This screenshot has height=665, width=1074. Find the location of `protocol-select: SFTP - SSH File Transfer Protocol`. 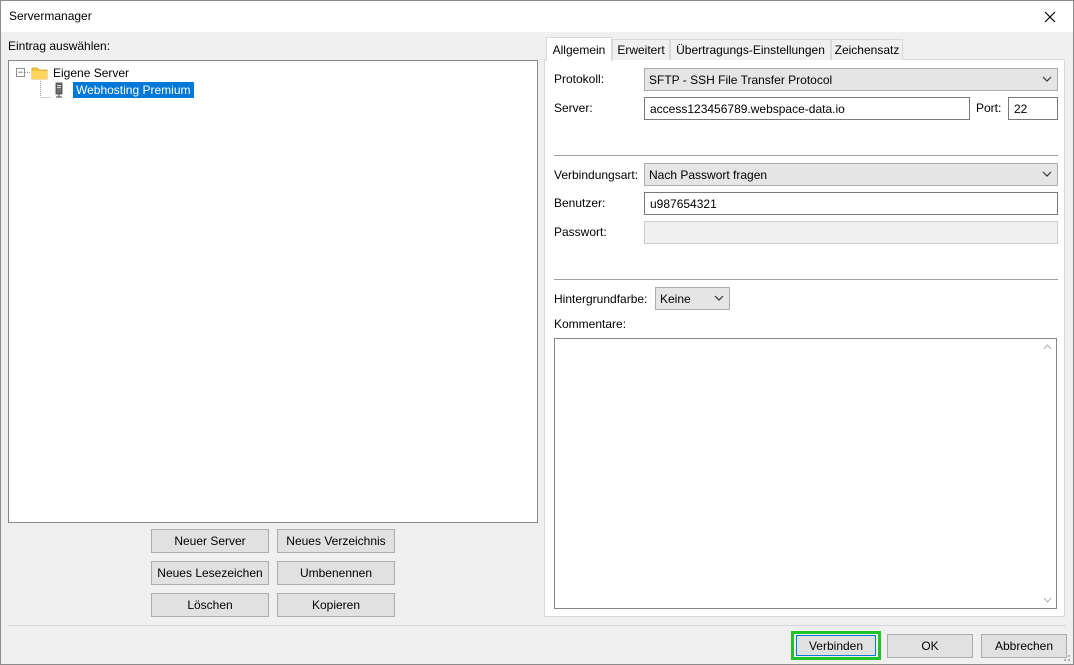

protocol-select: SFTP - SSH File Transfer Protocol is located at coordinates (851, 79).